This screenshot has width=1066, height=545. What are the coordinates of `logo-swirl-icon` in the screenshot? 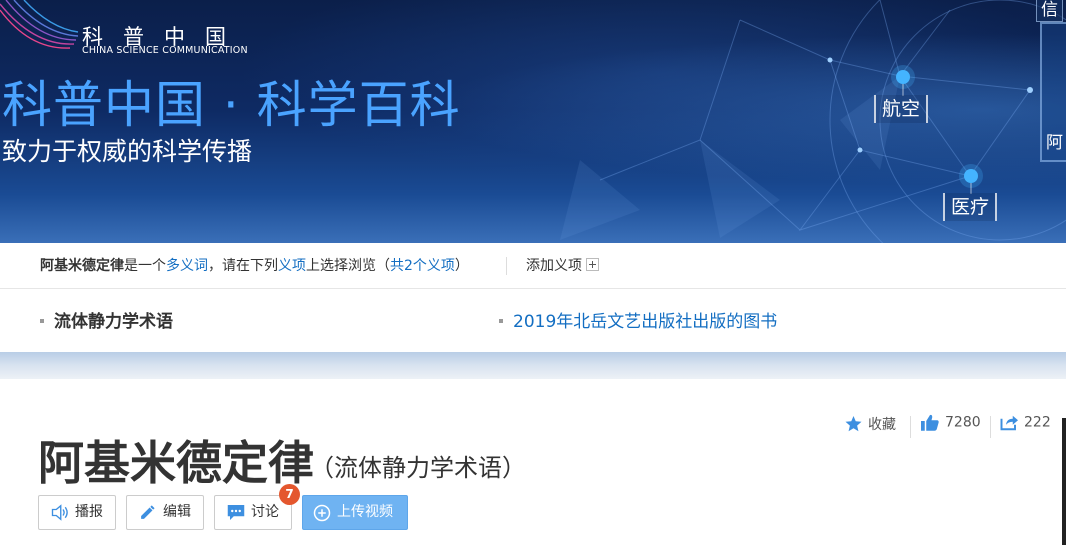 It's located at (39, 24).